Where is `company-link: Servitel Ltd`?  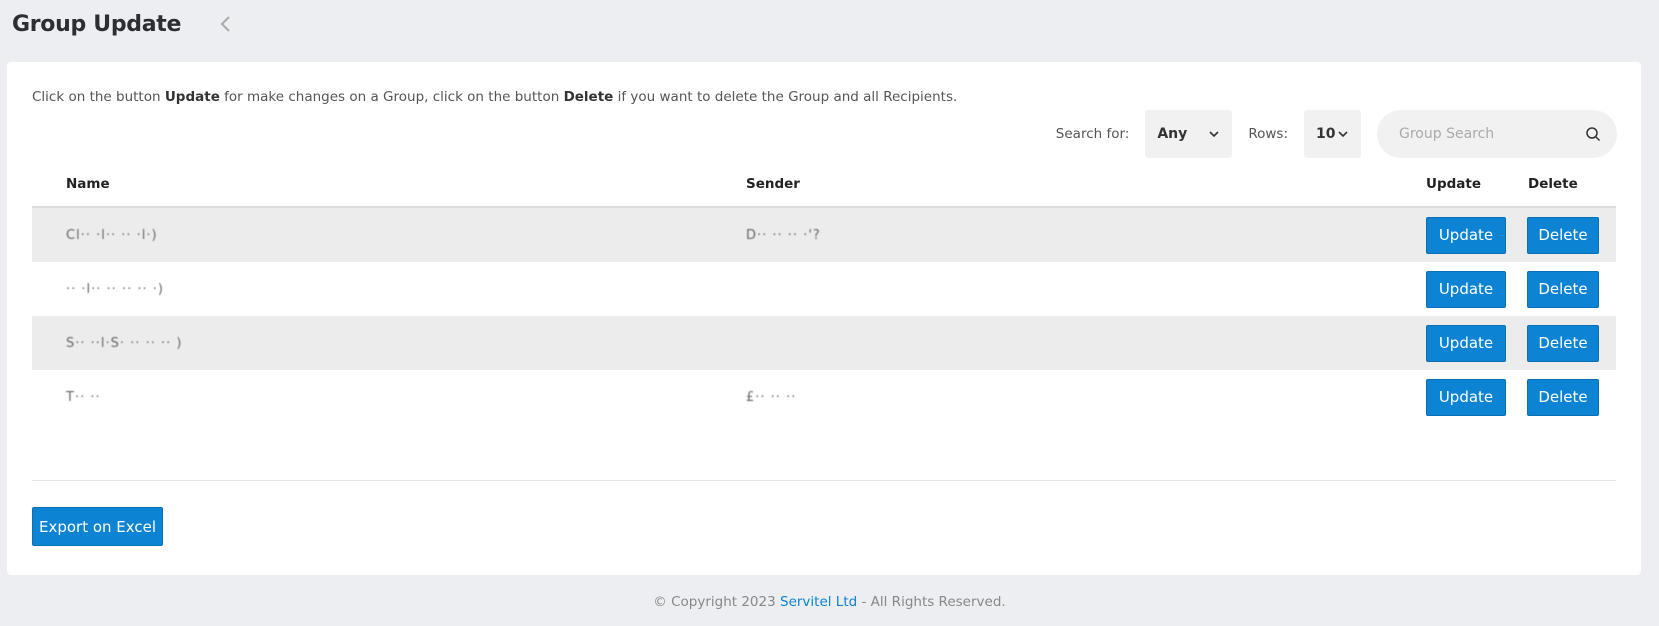
company-link: Servitel Ltd is located at coordinates (818, 602).